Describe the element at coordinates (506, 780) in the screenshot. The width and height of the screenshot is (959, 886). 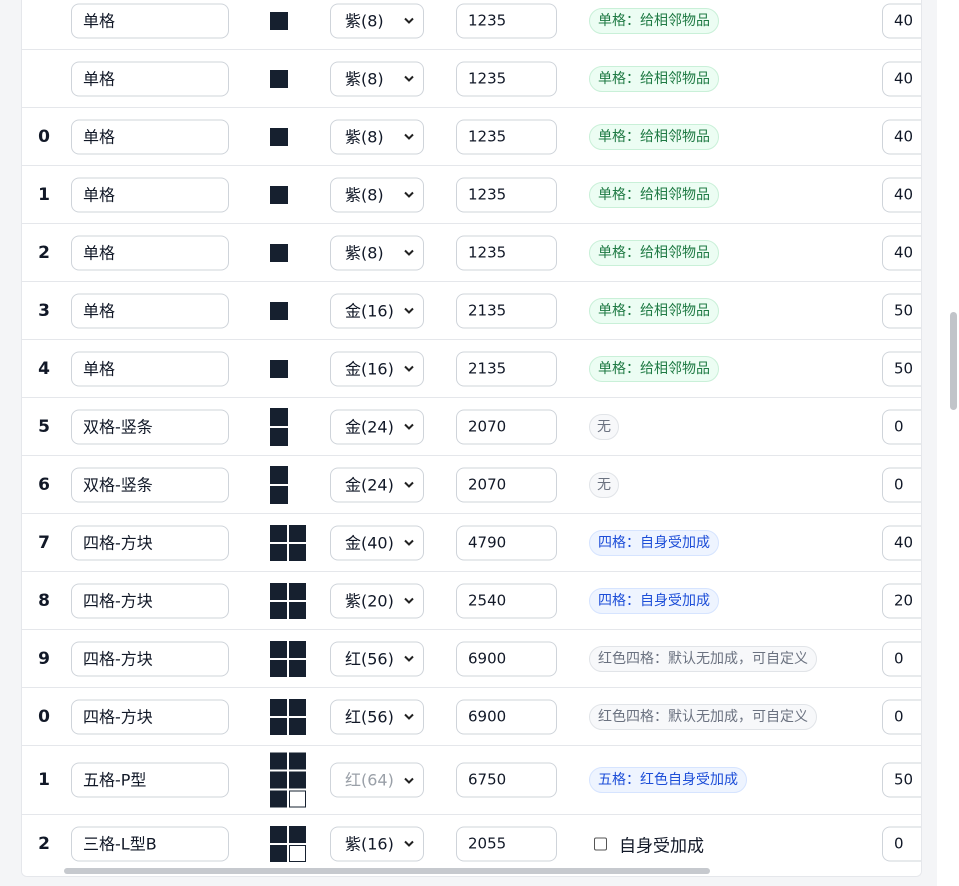
I see `price-input: 6750` at that location.